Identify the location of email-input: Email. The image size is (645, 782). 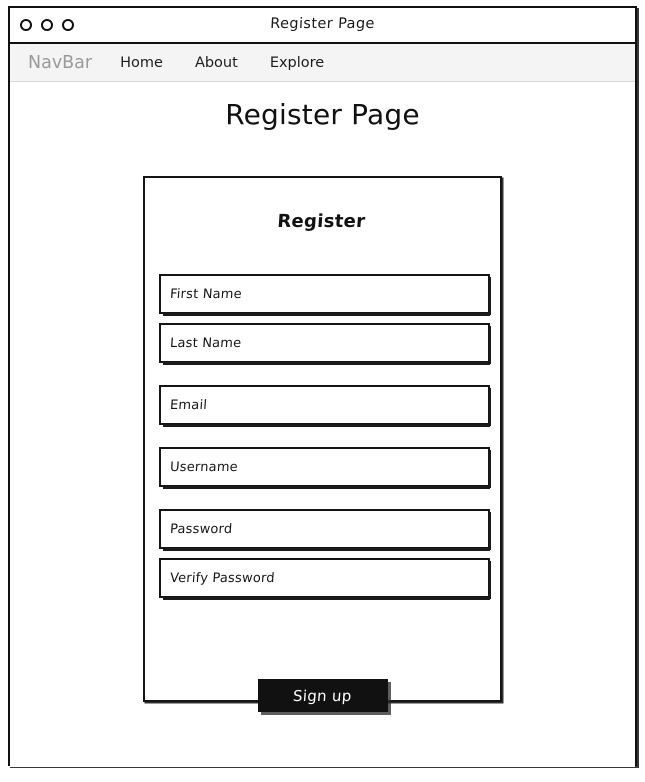
(325, 406).